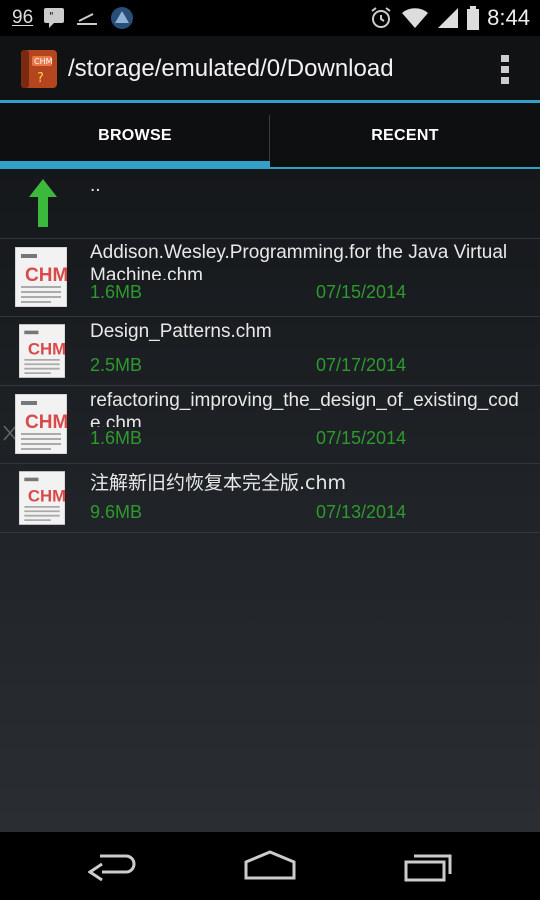 The width and height of the screenshot is (540, 900). I want to click on chat-bubble-icon: ", so click(54, 18).